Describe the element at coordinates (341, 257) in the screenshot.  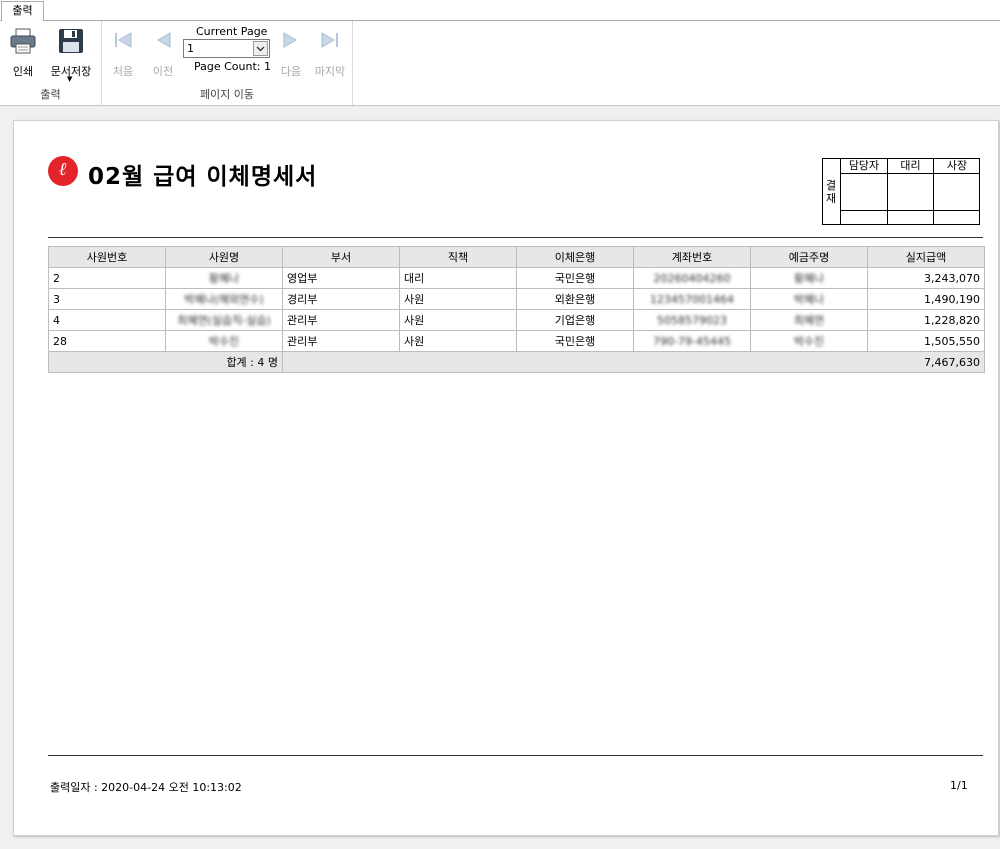
I see `column-header: 부서` at that location.